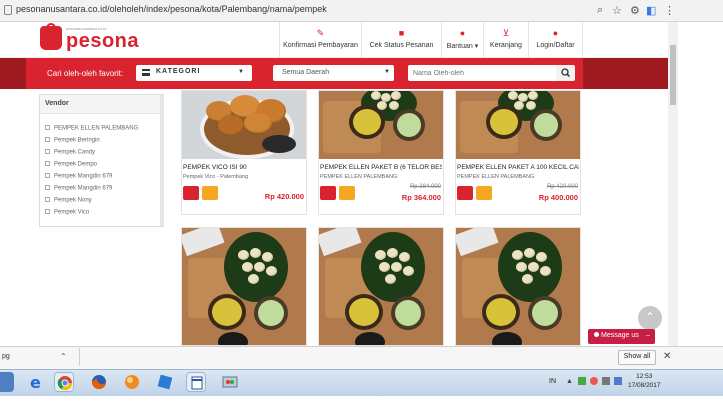 The width and height of the screenshot is (723, 406). Describe the element at coordinates (673, 75) in the screenshot. I see `page-scrollbar-thumb` at that location.